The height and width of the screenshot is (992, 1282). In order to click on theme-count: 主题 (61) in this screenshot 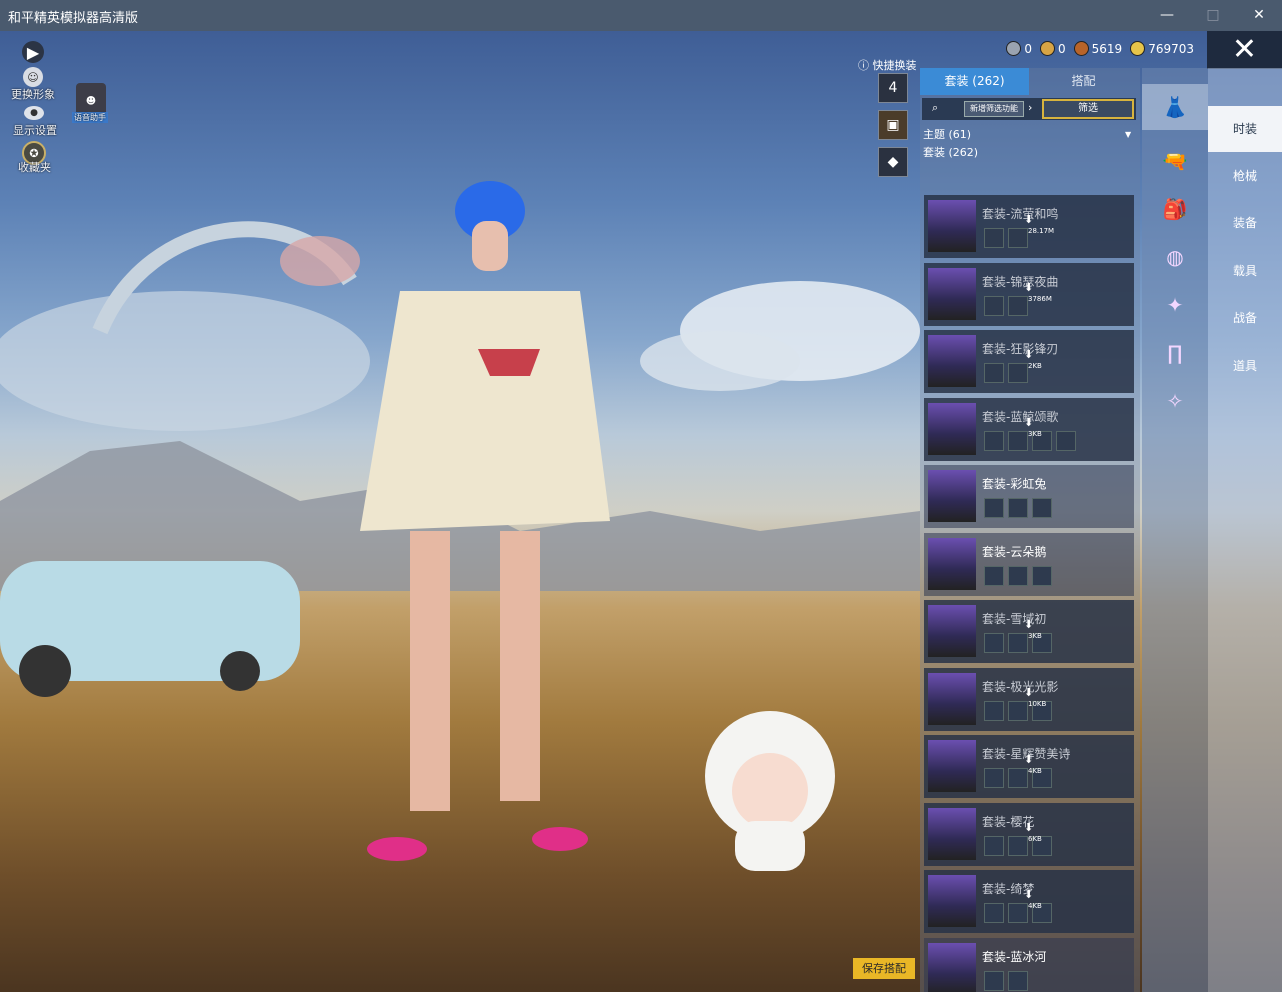, I will do `click(950, 135)`.